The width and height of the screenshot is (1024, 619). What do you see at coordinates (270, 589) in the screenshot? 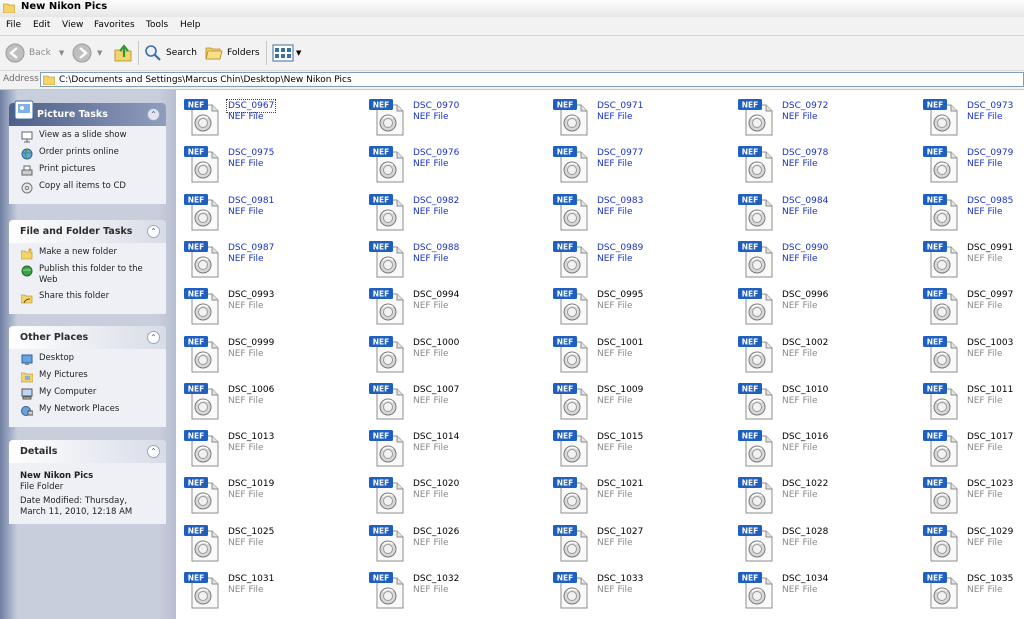
I see `file-item: NEF DSC_1031 NEF File` at bounding box center [270, 589].